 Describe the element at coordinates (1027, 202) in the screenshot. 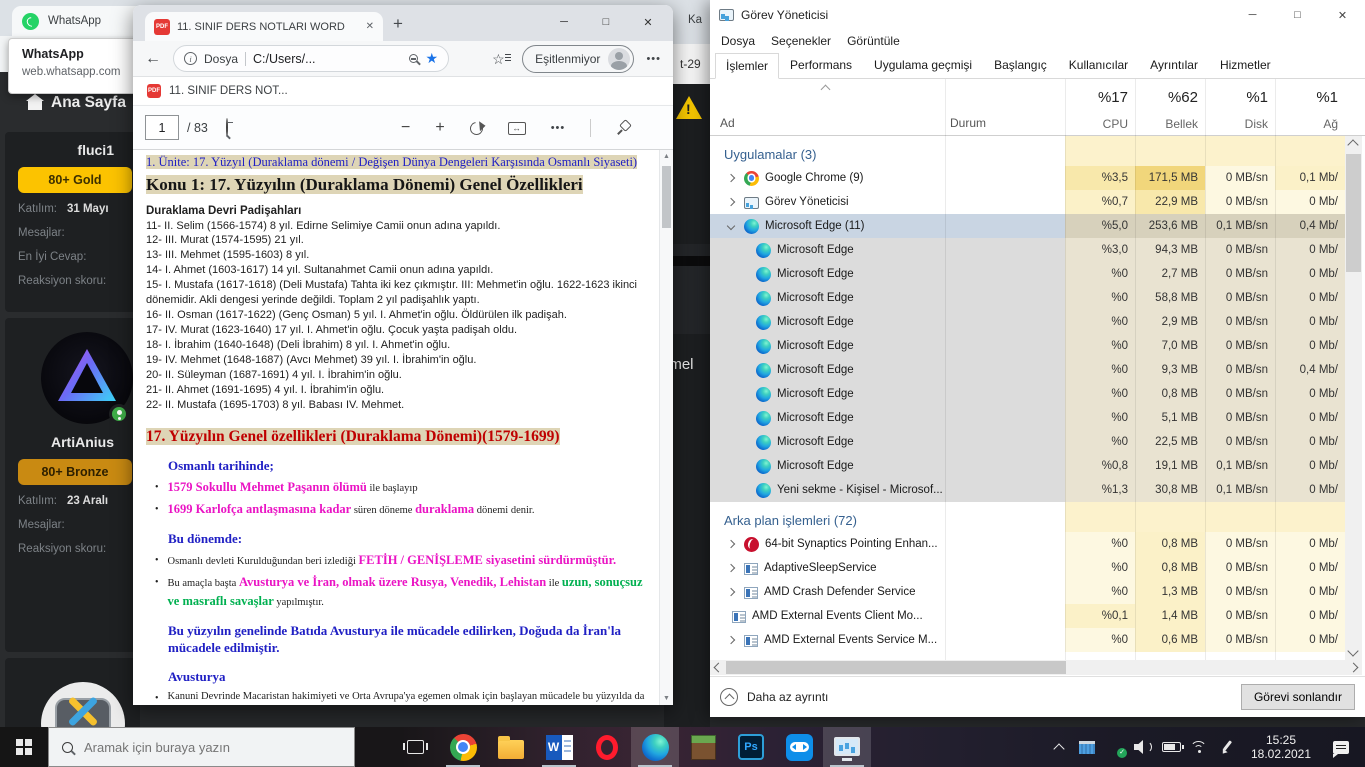

I see `process-row: Görev Yöneticisi %0,7 22,9 MB 0 MB/sn 0 Mb/` at that location.